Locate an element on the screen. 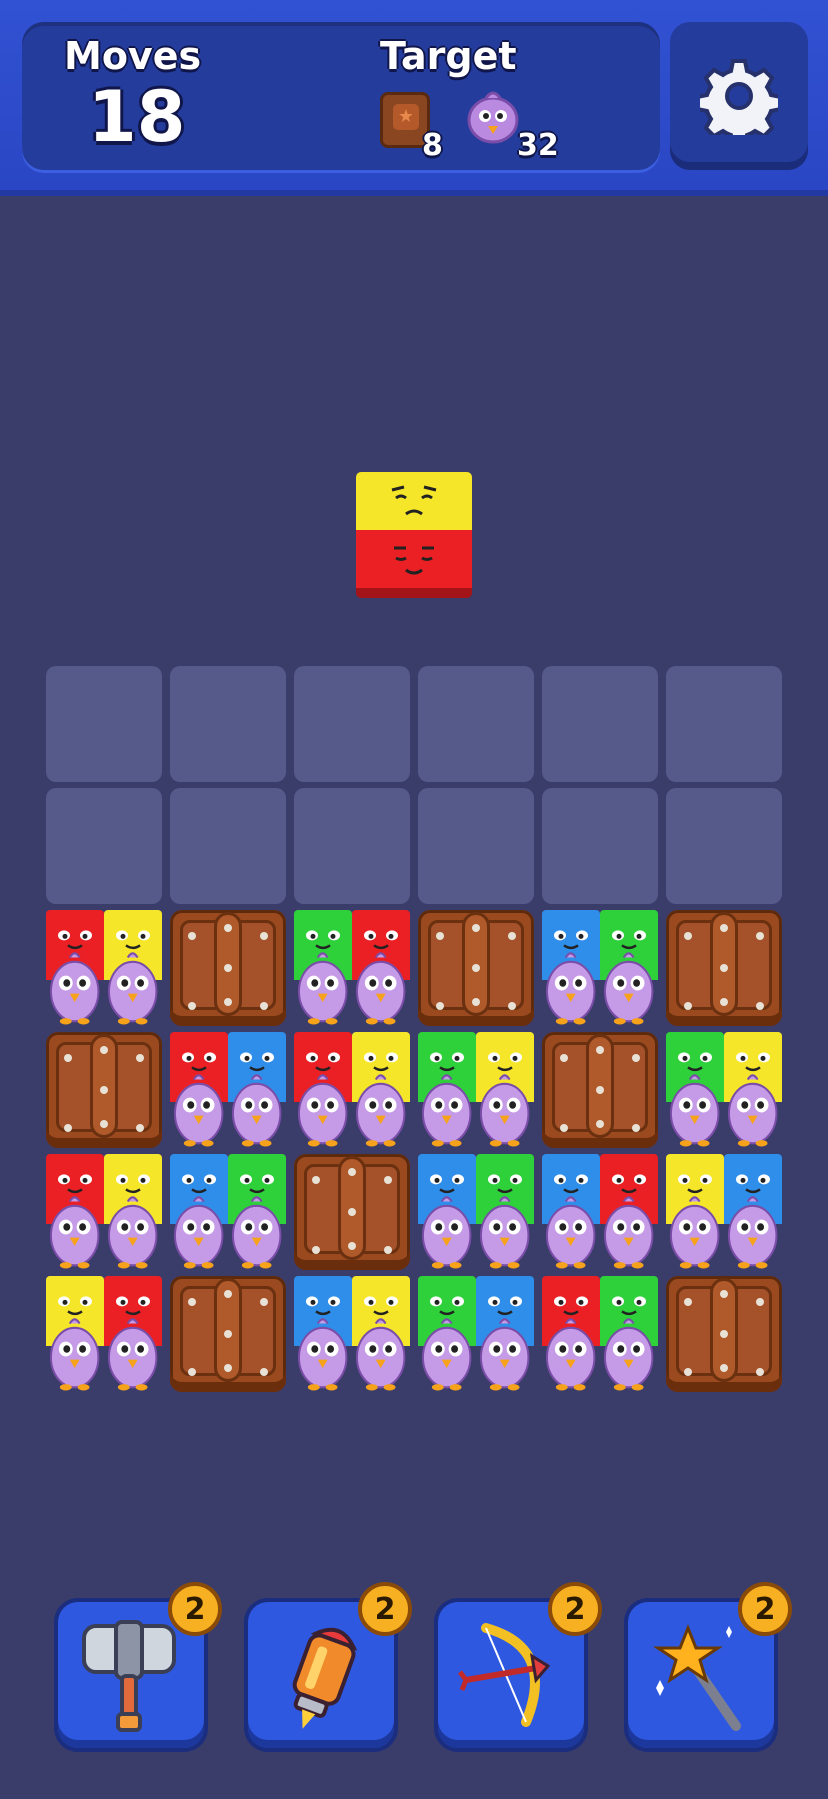 This screenshot has width=828, height=1799. bow-icon is located at coordinates (504, 1675).